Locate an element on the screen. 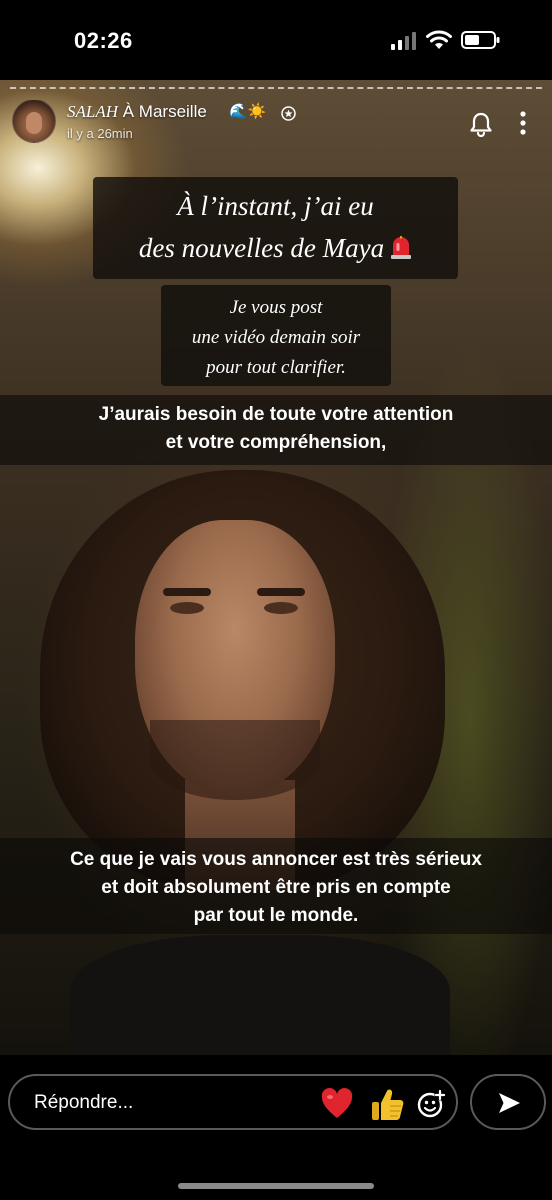 This screenshot has width=552, height=1200. caption-line: une vidéo demain soir is located at coordinates (276, 337).